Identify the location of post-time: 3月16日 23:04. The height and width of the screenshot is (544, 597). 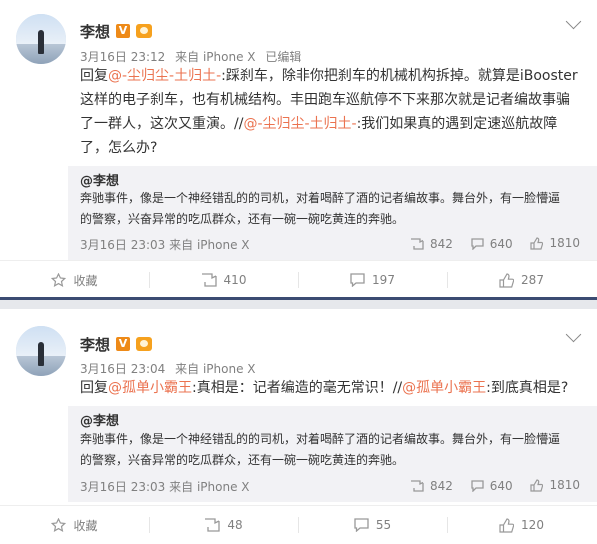
(122, 369).